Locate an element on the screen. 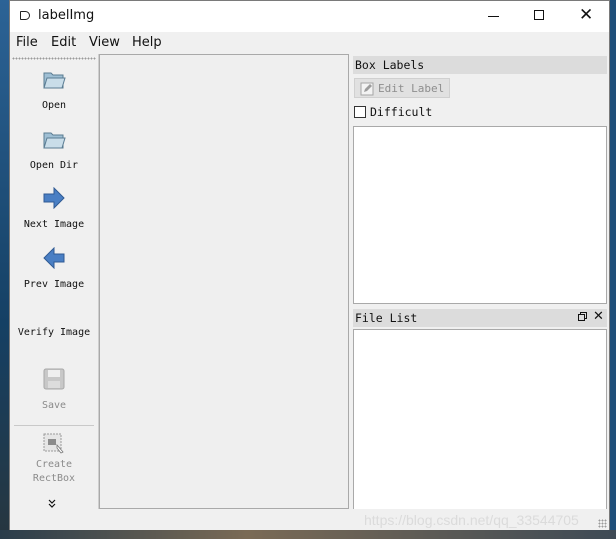 Image resolution: width=616 pixels, height=539 pixels. desktop-background-bottom is located at coordinates (308, 534).